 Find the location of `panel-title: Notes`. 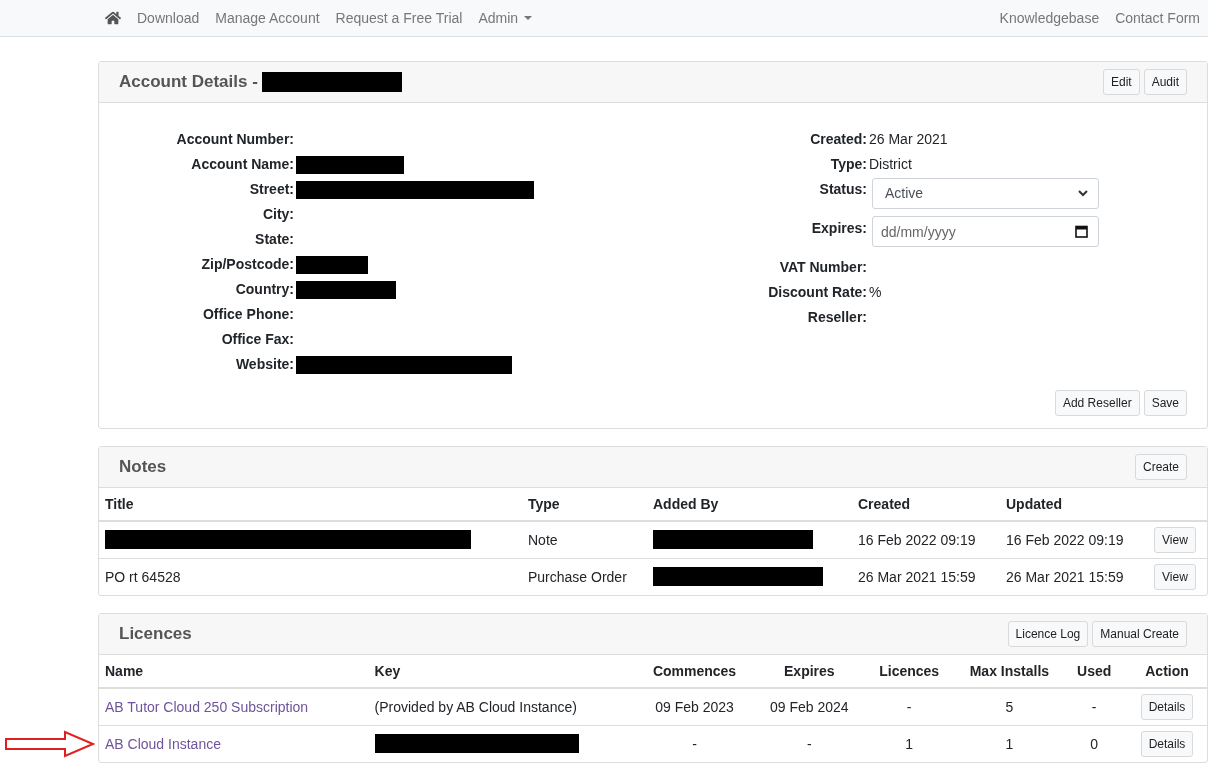

panel-title: Notes is located at coordinates (143, 467).